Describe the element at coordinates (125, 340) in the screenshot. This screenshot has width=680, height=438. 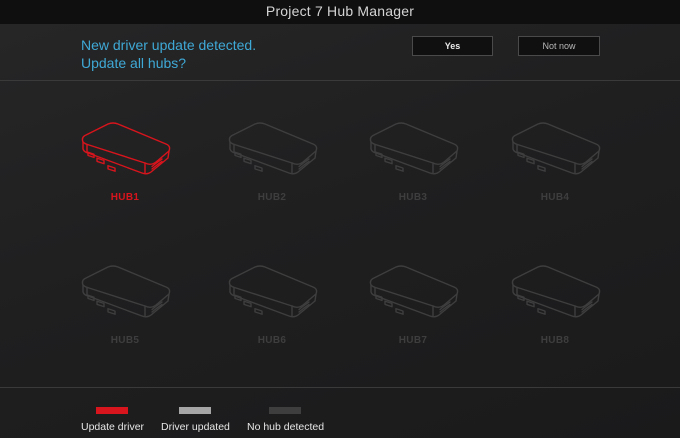
I see `hub-label: HUB5` at that location.